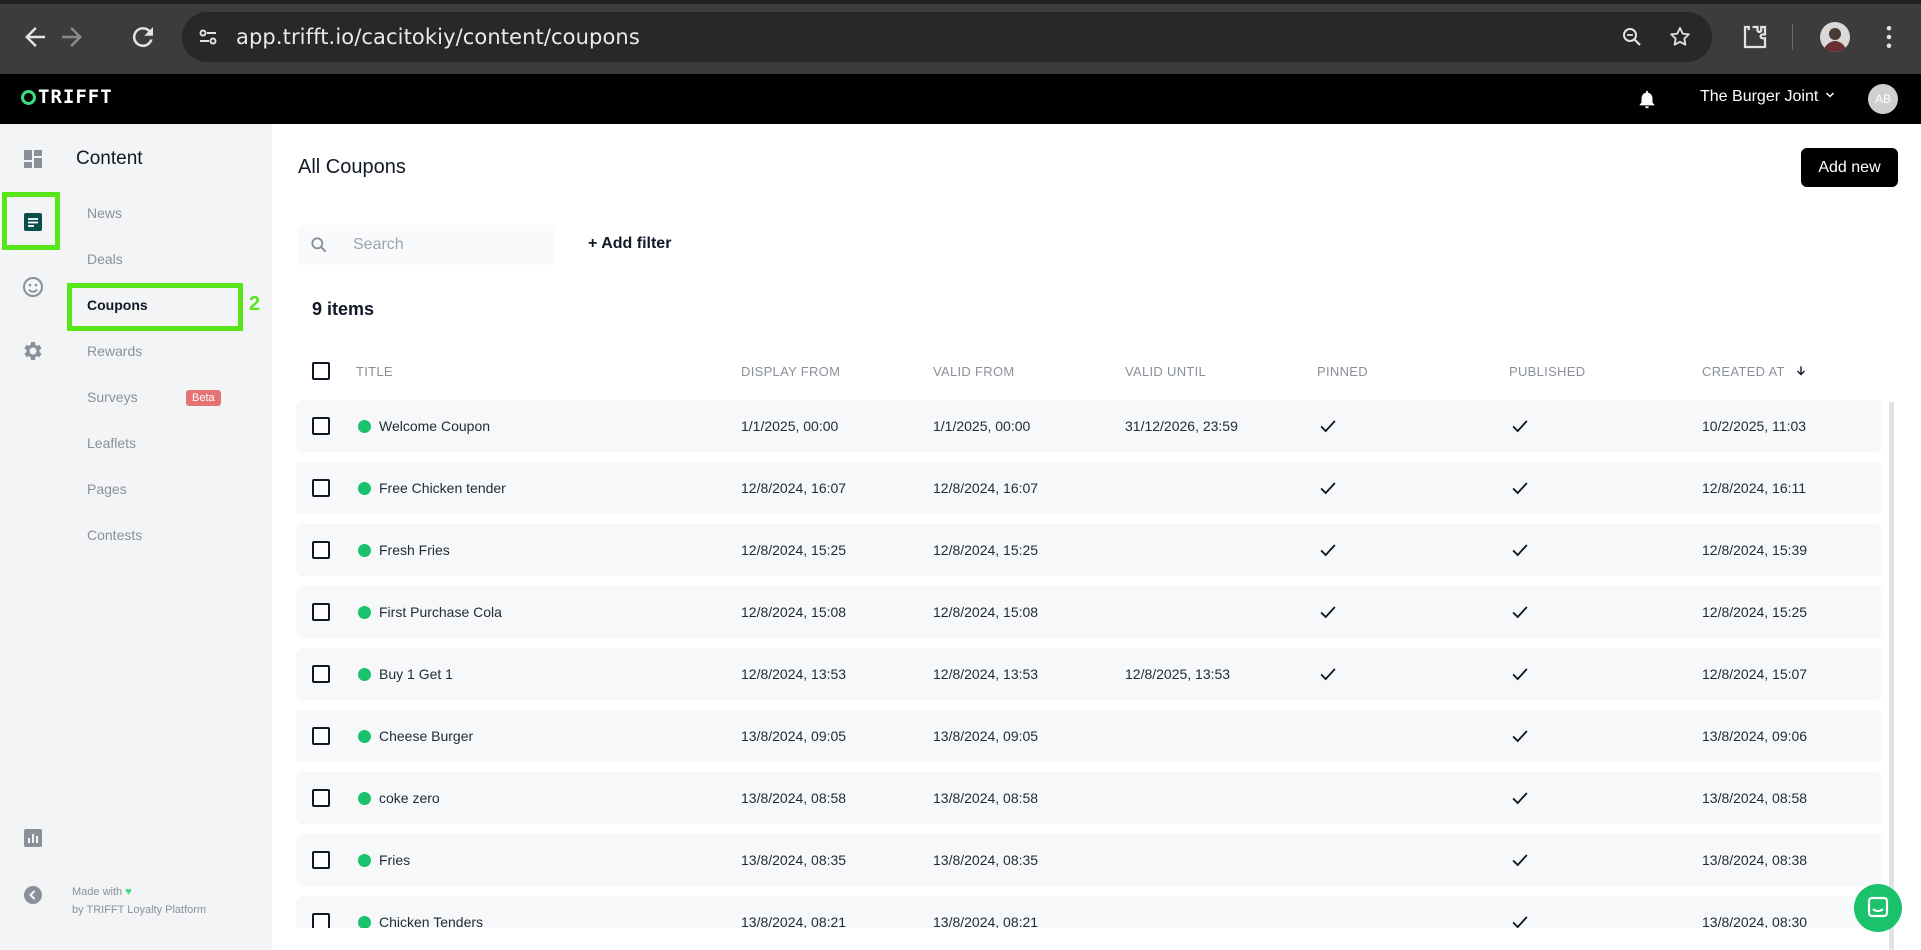  Describe the element at coordinates (33, 351) in the screenshot. I see `gear-icon` at that location.